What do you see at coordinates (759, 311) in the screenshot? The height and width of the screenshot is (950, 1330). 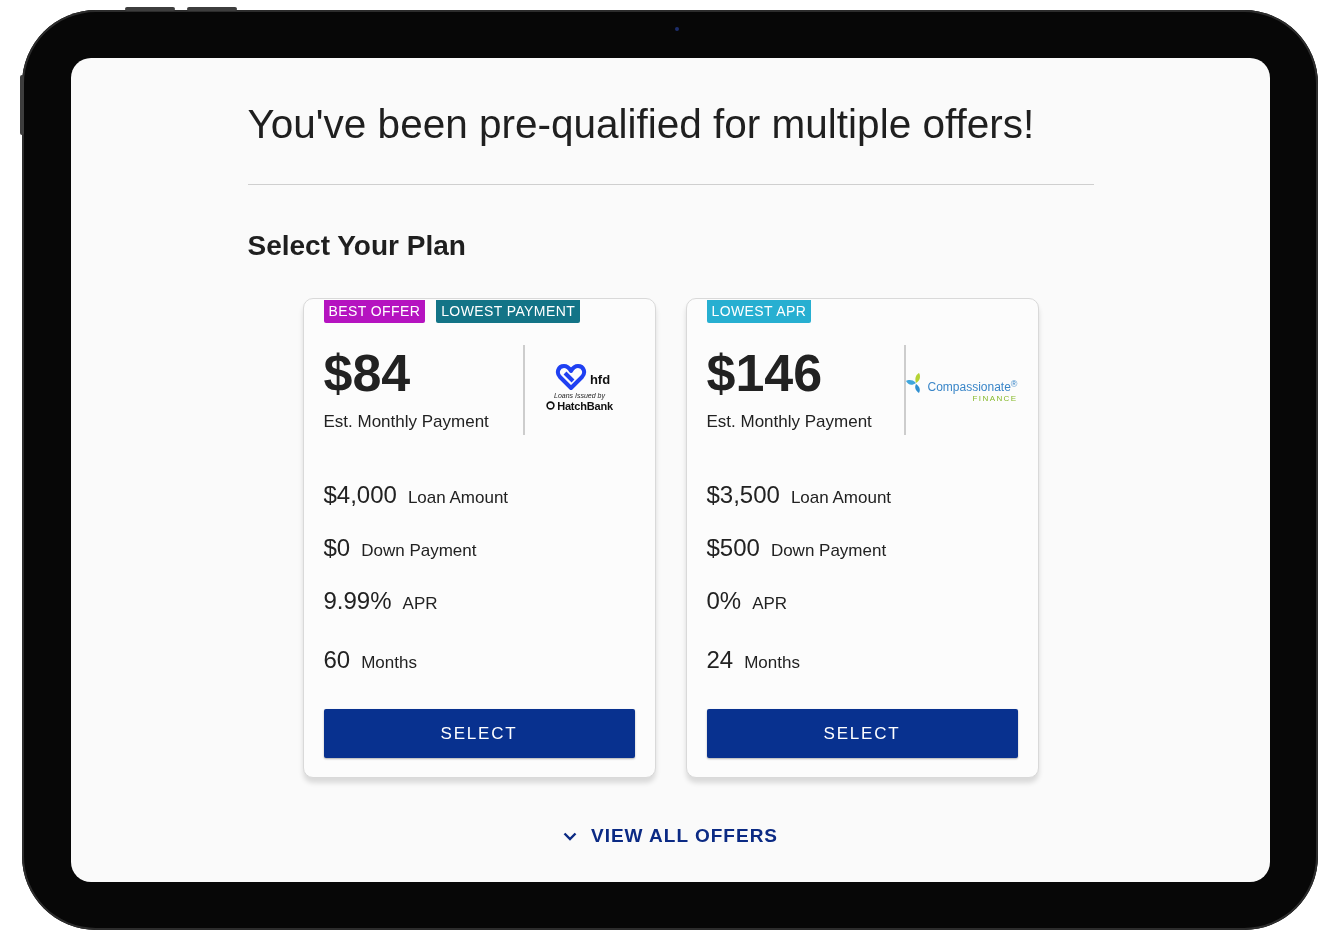 I see `offer-tag: LOWEST APR` at bounding box center [759, 311].